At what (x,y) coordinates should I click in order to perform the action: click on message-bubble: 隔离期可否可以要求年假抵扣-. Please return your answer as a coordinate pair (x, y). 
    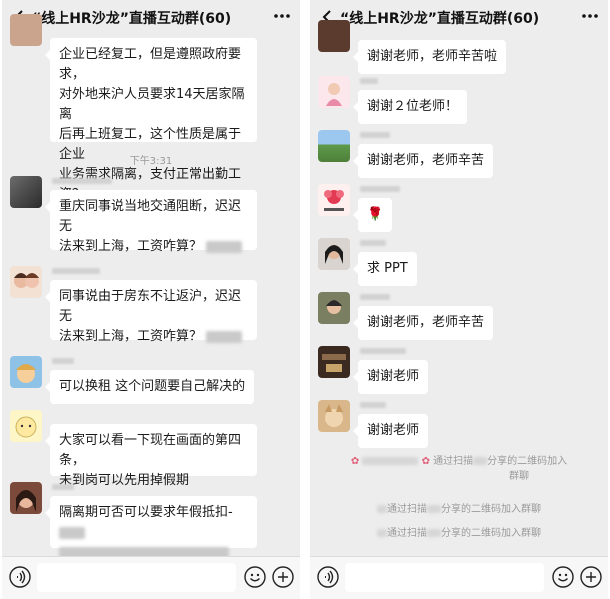
    Looking at the image, I should click on (151, 527).